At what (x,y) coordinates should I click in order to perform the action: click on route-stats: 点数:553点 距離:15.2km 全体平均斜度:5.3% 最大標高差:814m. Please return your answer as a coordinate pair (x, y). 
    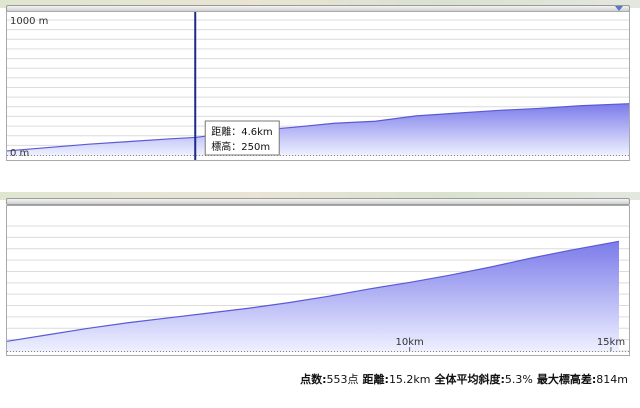
    Looking at the image, I should click on (464, 379).